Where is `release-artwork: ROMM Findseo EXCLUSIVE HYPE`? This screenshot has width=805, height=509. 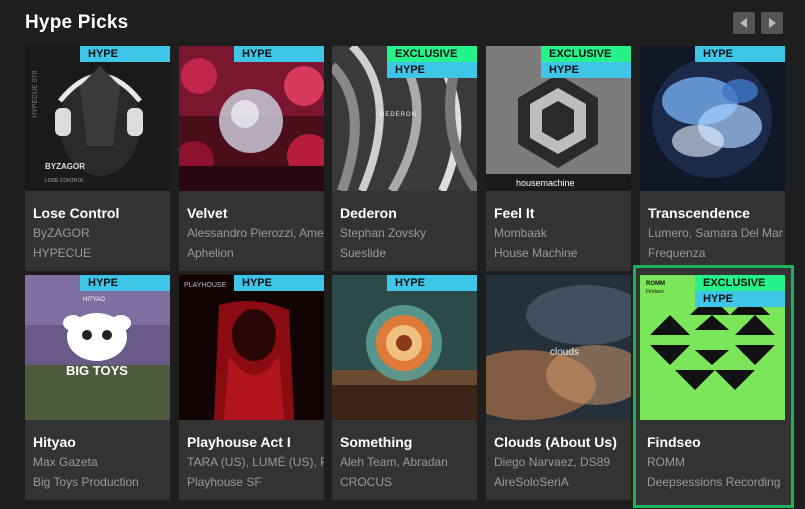 release-artwork: ROMM Findseo EXCLUSIVE HYPE is located at coordinates (712, 347).